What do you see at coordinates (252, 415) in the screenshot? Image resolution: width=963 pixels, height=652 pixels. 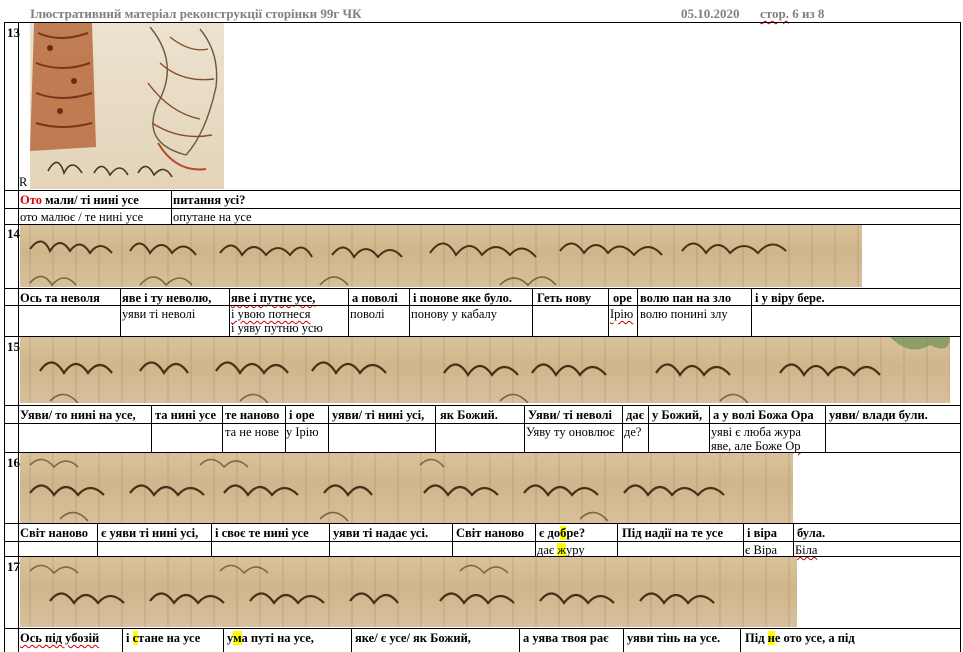 I see `b15-top-3: те наново` at bounding box center [252, 415].